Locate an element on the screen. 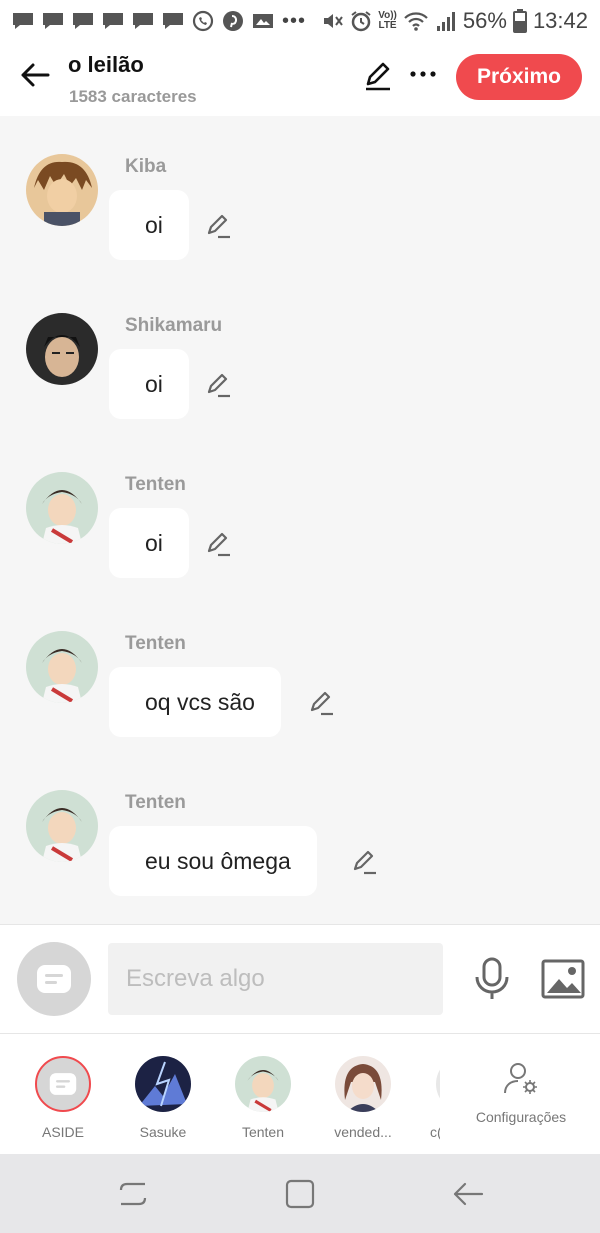 The image size is (600, 1233). character-tenten: Tenten is located at coordinates (263, 1098).